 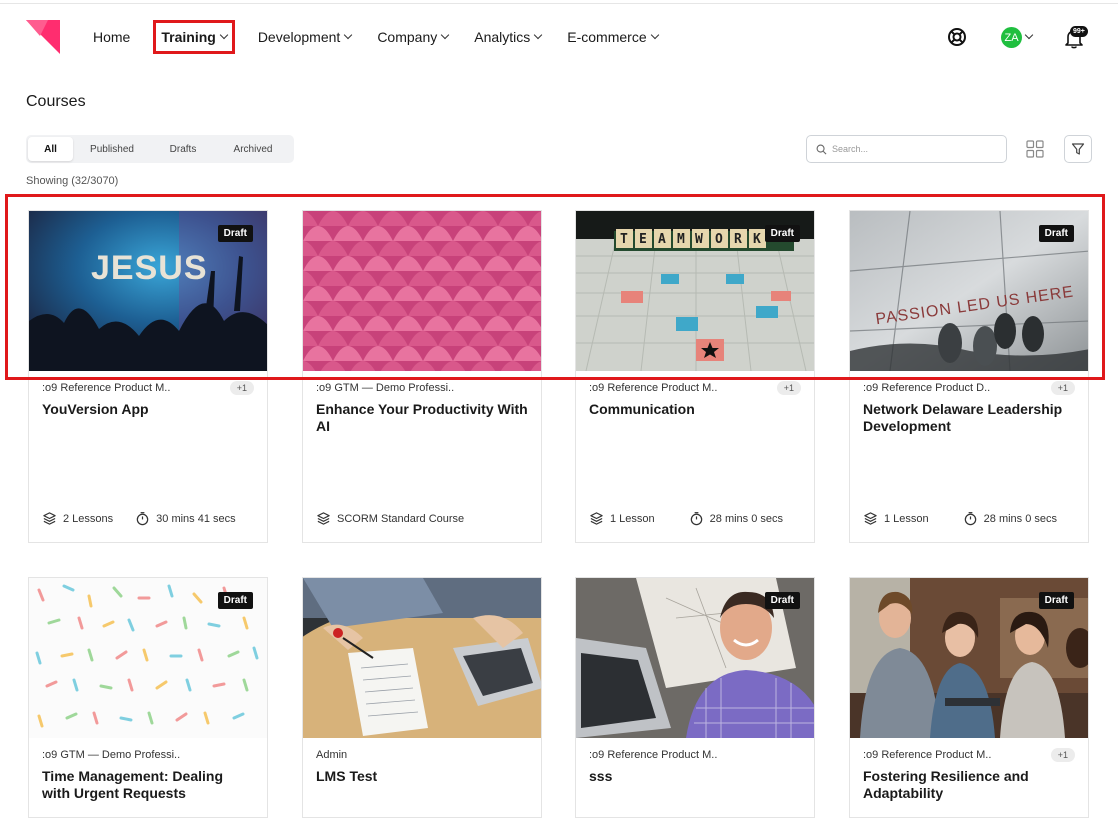 I want to click on grid-view-icon, so click(x=1035, y=149).